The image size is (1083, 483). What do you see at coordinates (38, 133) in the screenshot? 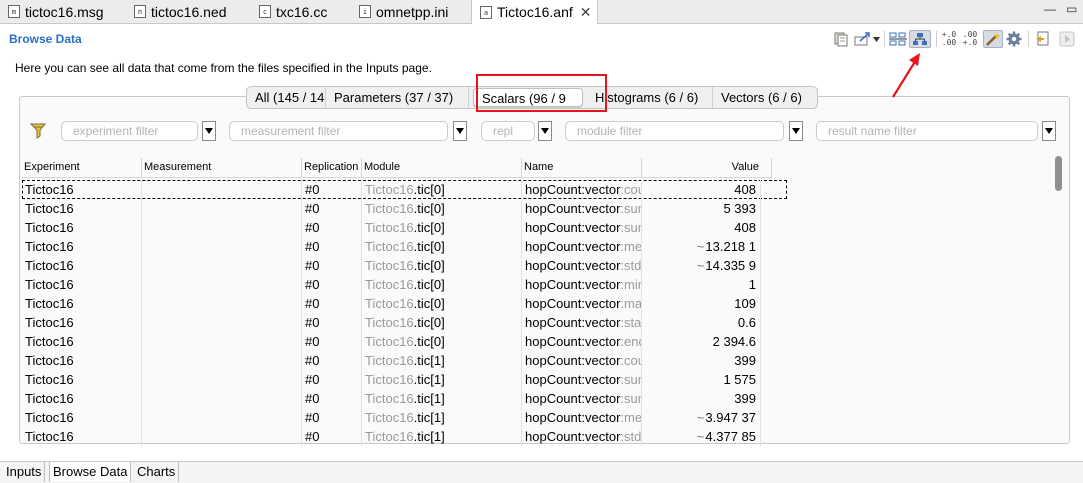
I see `filter-funnel-icon` at bounding box center [38, 133].